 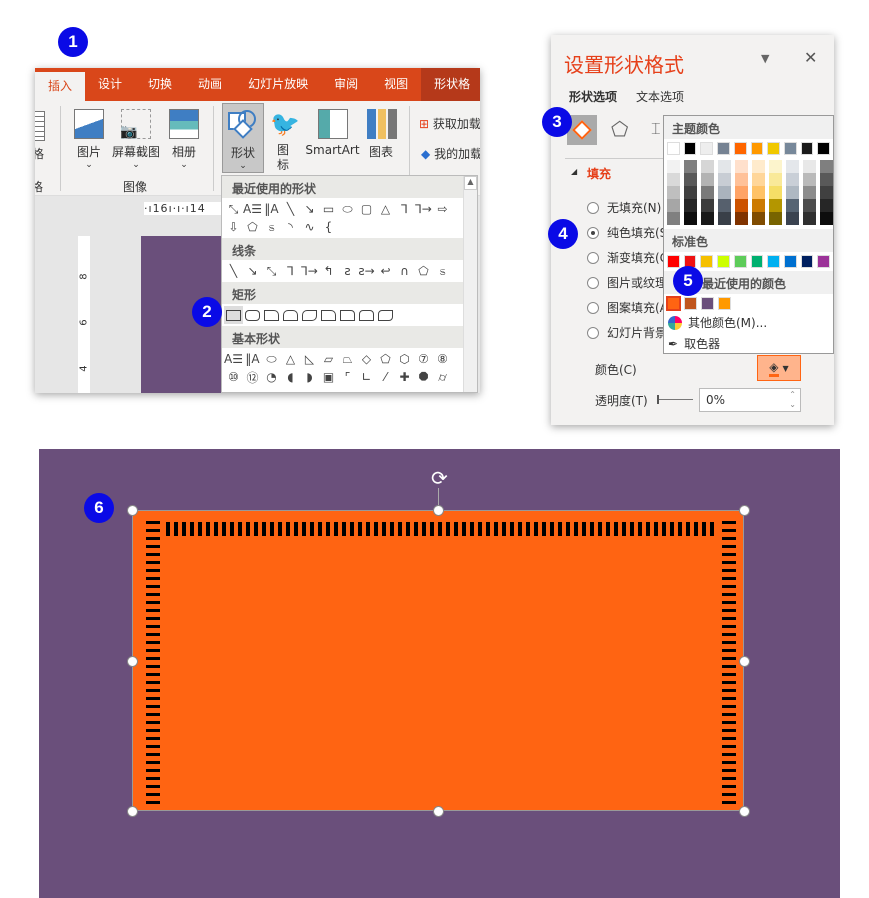 I want to click on shape-item: ಽ, so click(x=442, y=271).